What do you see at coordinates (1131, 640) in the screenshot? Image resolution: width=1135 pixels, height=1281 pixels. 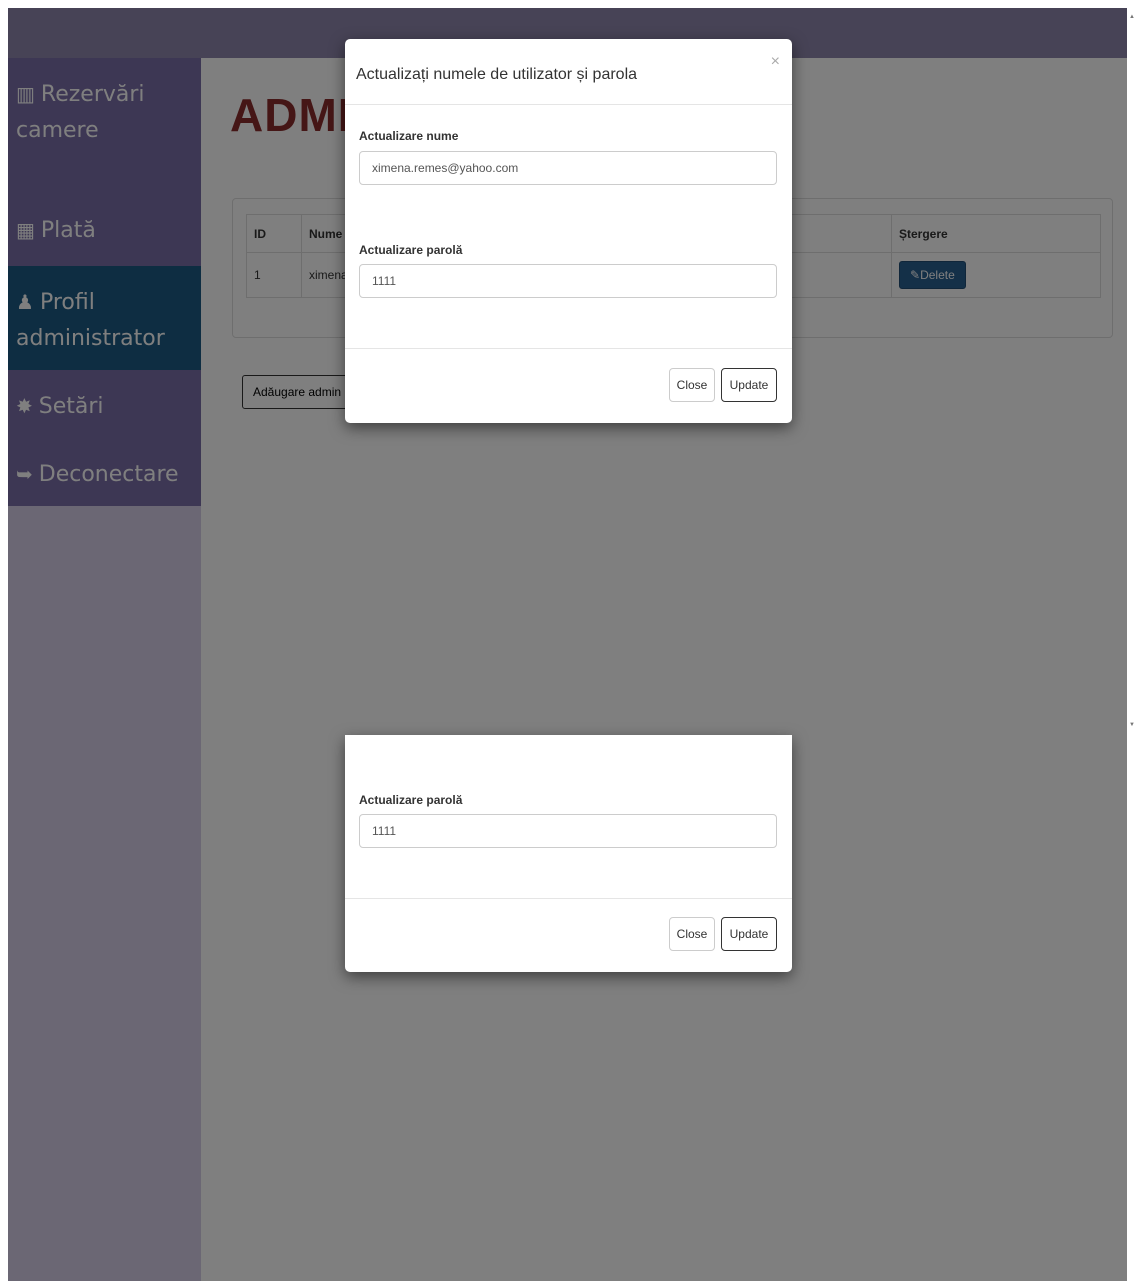 I see `page-scrollbar` at bounding box center [1131, 640].